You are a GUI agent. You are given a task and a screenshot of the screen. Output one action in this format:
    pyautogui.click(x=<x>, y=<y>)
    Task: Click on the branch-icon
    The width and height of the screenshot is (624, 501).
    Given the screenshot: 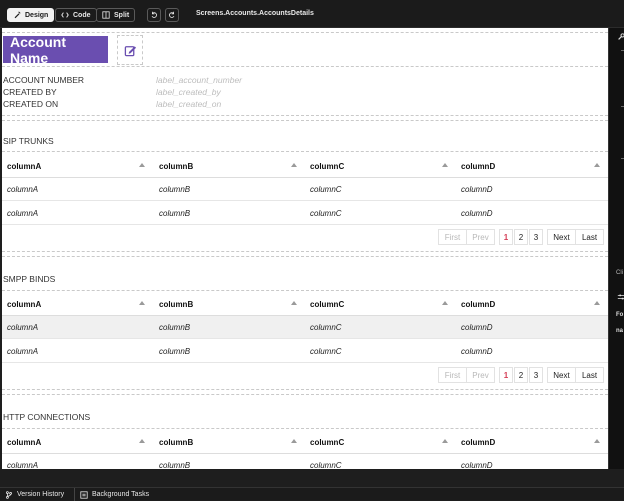 What is the action you would take?
    pyautogui.click(x=9, y=494)
    